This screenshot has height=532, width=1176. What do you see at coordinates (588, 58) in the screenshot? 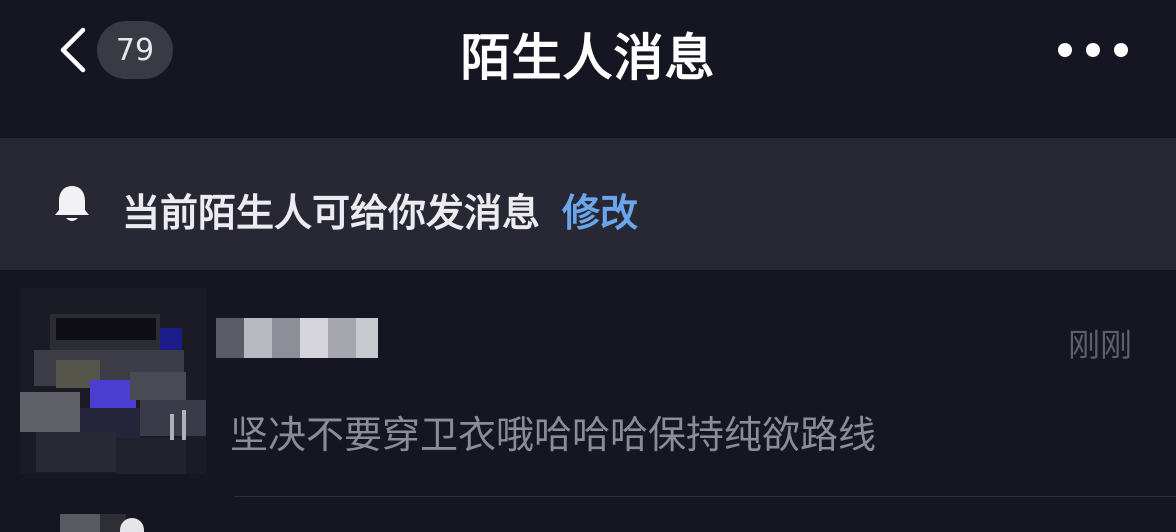
I see `page-title: 陌生人消息` at bounding box center [588, 58].